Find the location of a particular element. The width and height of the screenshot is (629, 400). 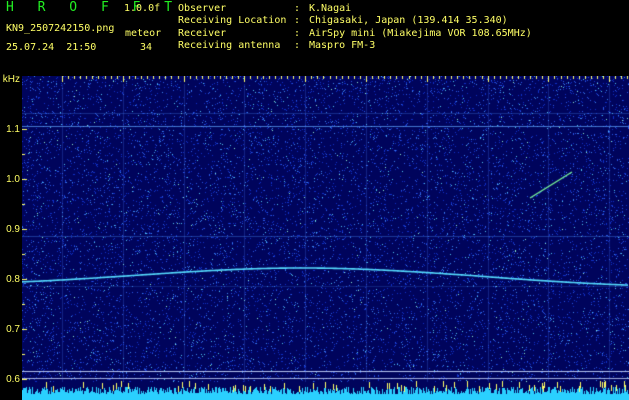

y-tick-label: 0.9 is located at coordinates (13, 229).